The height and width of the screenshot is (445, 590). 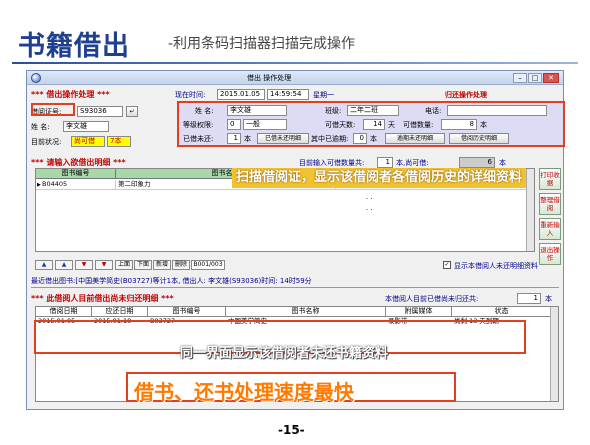 I want to click on now-time-label: 现在时间:, so click(x=190, y=95).